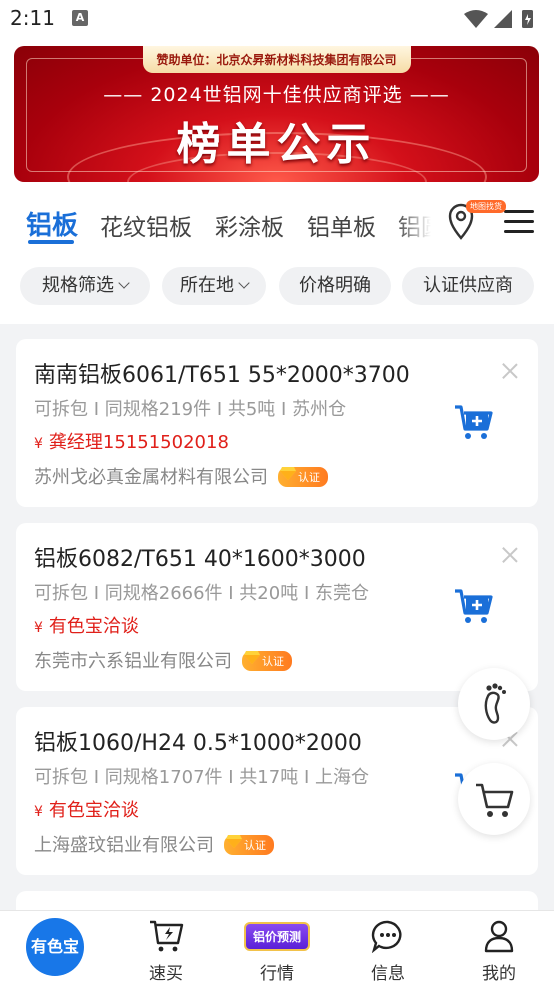 The height and width of the screenshot is (984, 554). What do you see at coordinates (249, 225) in the screenshot?
I see `tab-coated-plate: 彩涂板` at bounding box center [249, 225].